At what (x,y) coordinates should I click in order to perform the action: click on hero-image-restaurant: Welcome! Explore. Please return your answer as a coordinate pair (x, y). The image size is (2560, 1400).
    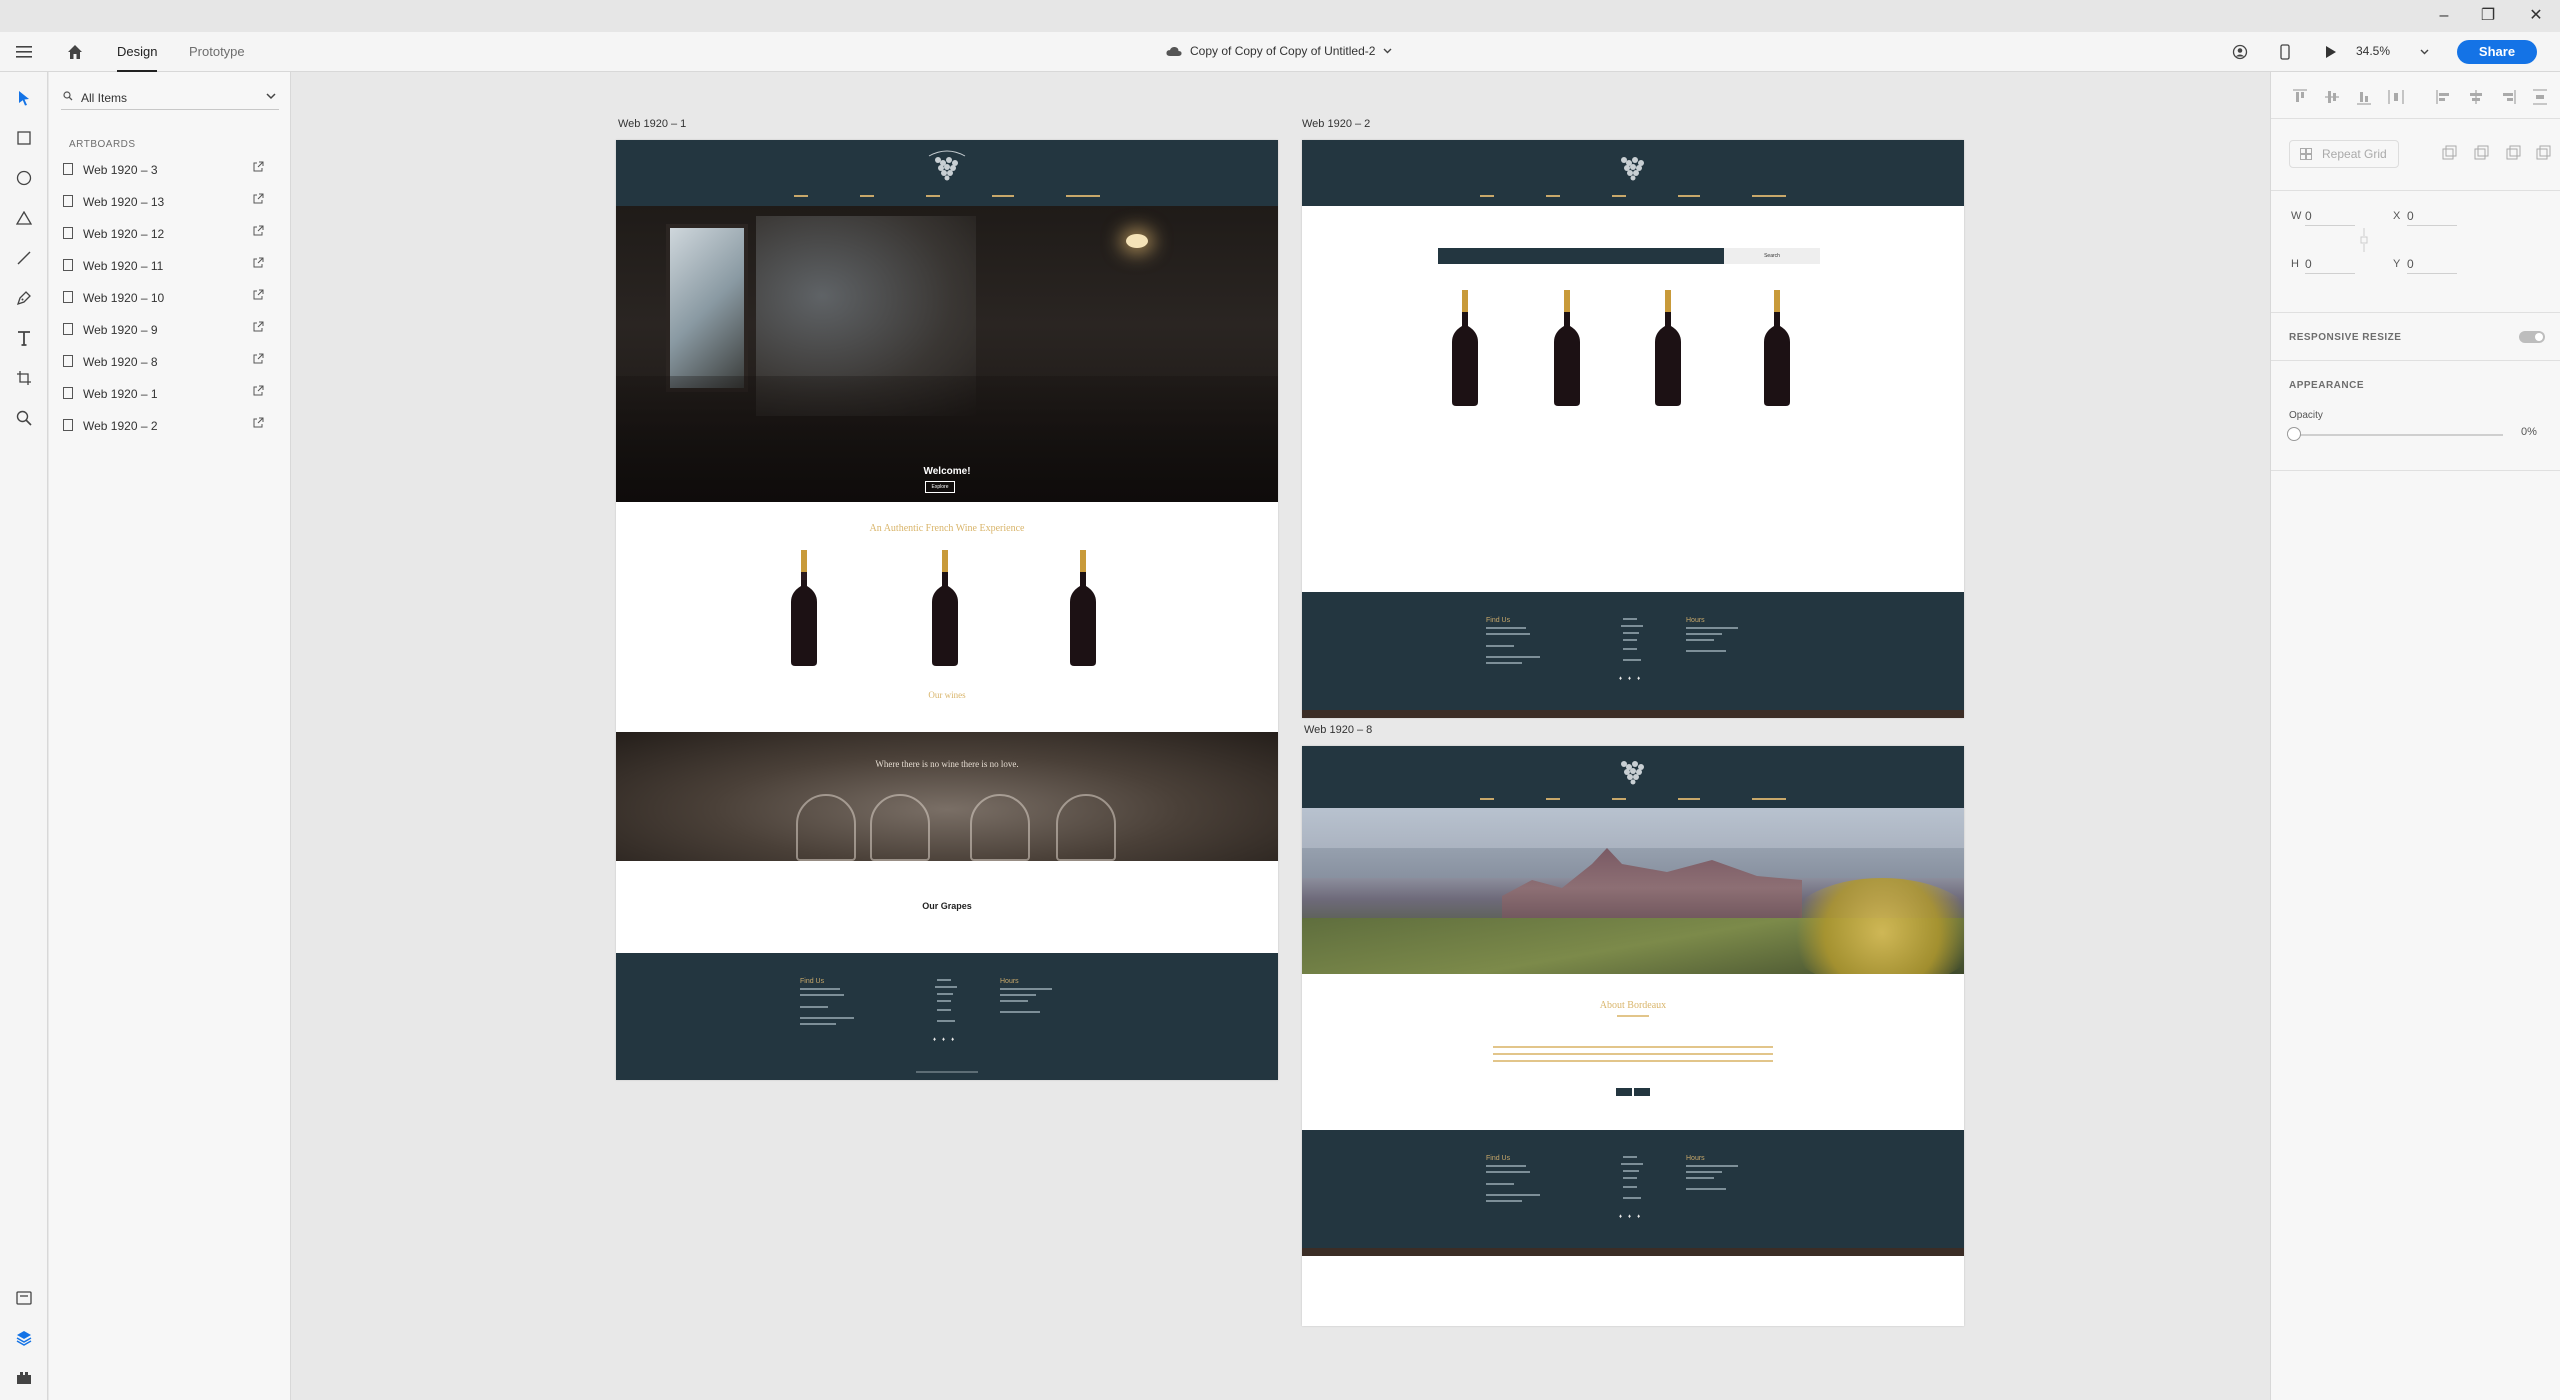
    Looking at the image, I should click on (947, 354).